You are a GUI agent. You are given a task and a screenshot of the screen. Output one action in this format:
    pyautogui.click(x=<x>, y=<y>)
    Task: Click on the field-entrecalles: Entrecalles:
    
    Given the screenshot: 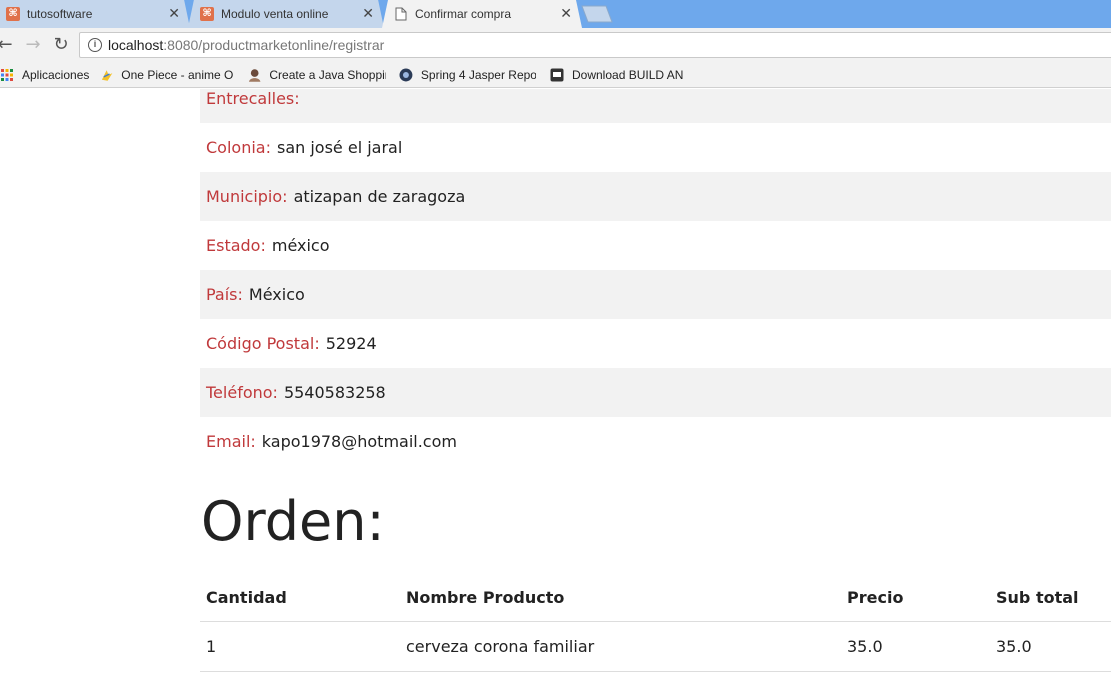 What is the action you would take?
    pyautogui.click(x=655, y=106)
    